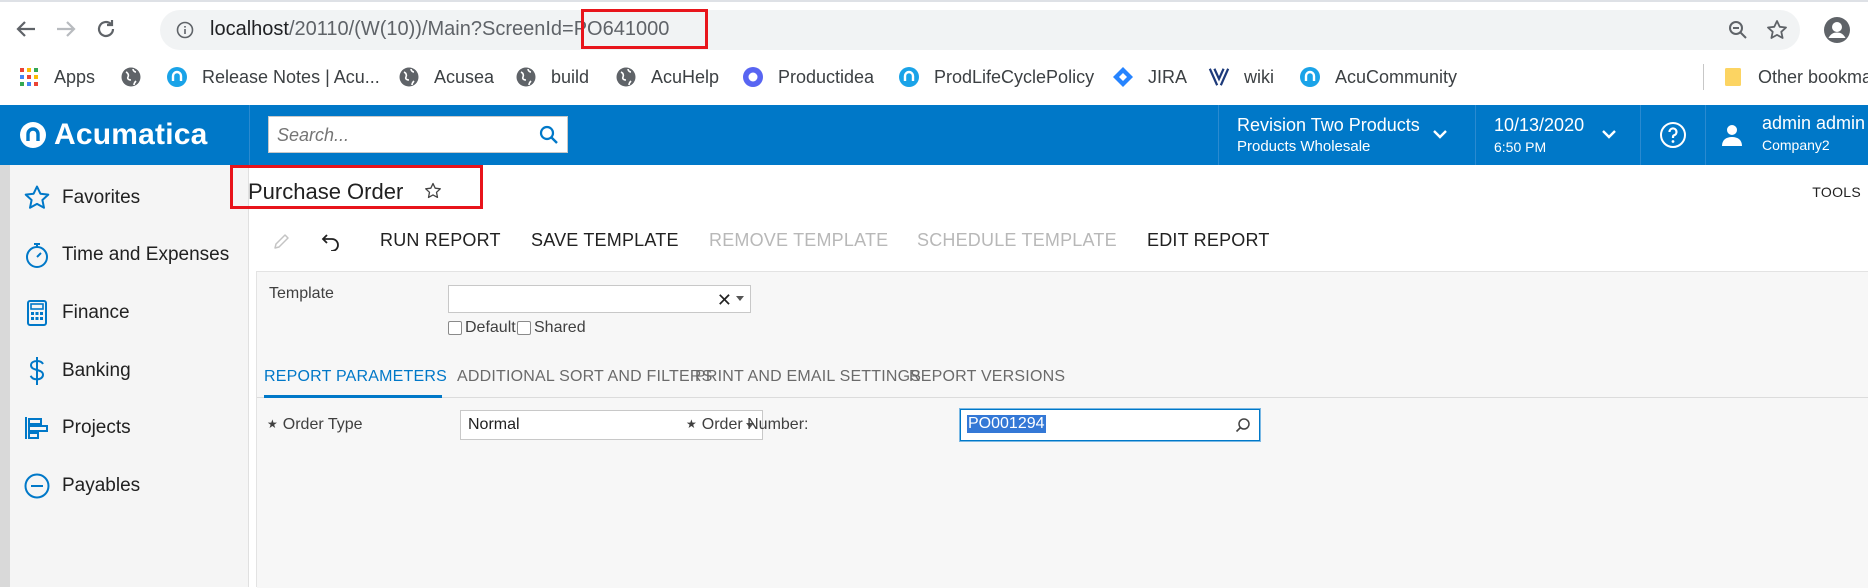 This screenshot has width=1868, height=588. What do you see at coordinates (138, 77) in the screenshot?
I see `bookmark-globe-only` at bounding box center [138, 77].